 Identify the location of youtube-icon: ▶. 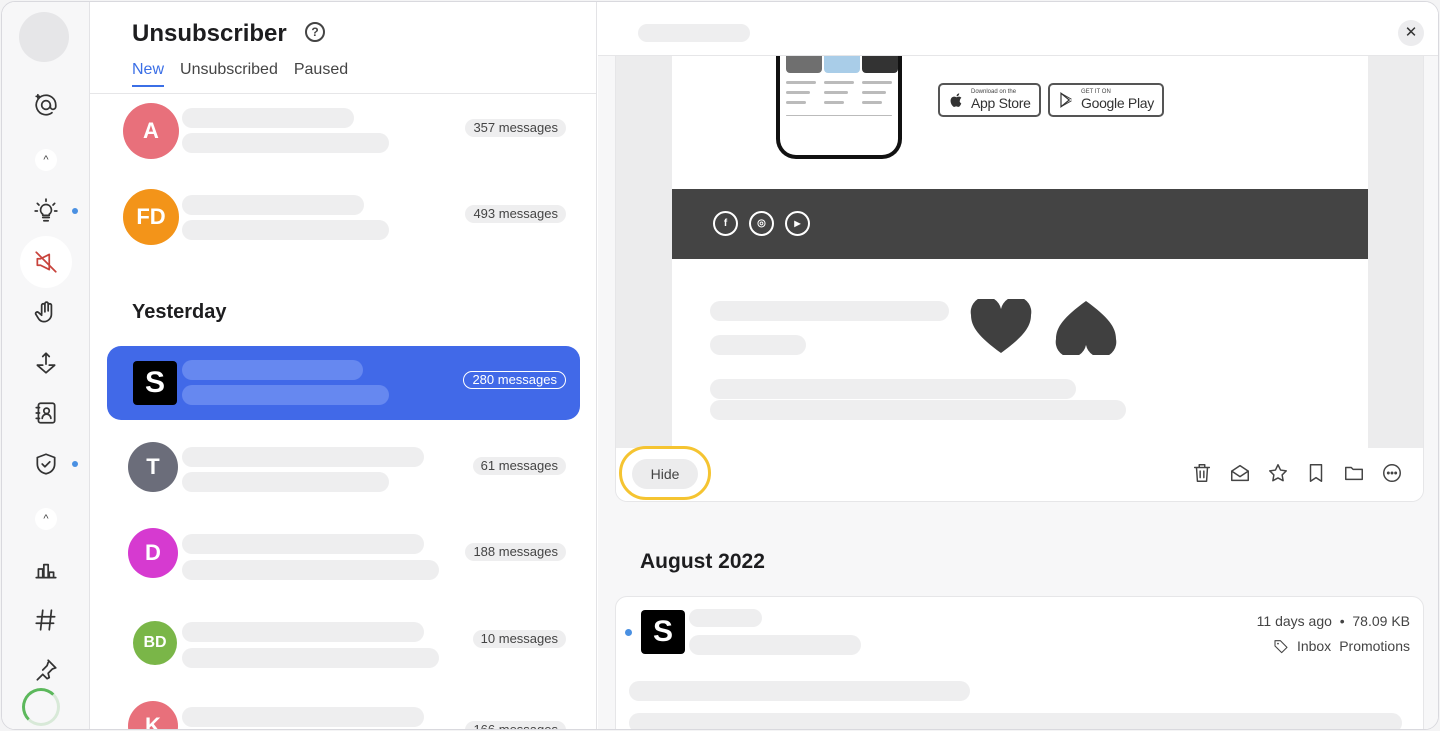
(797, 223).